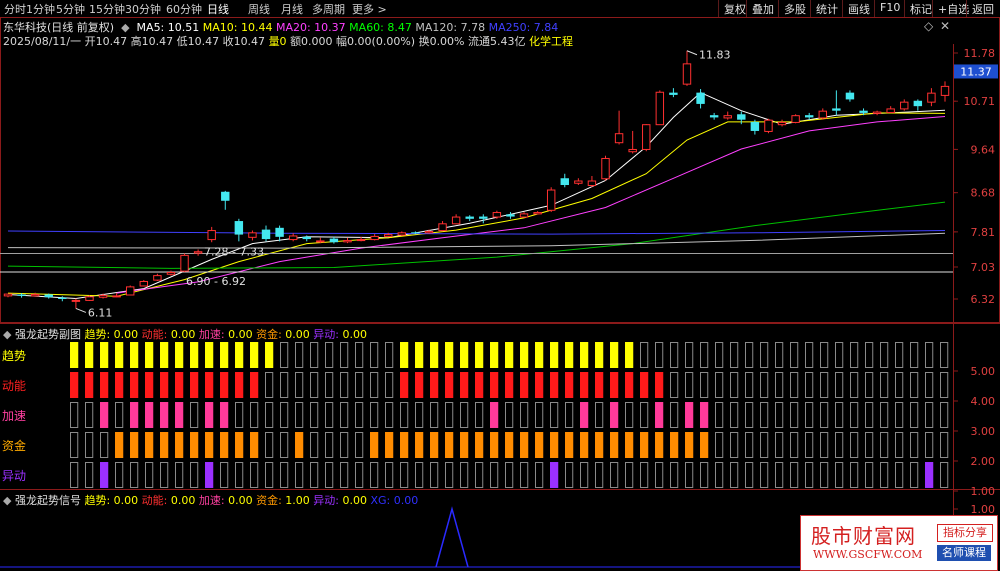 This screenshot has height=571, width=1000. Describe the element at coordinates (48, 334) in the screenshot. I see `sub1-title: 强龙起势副图` at that location.